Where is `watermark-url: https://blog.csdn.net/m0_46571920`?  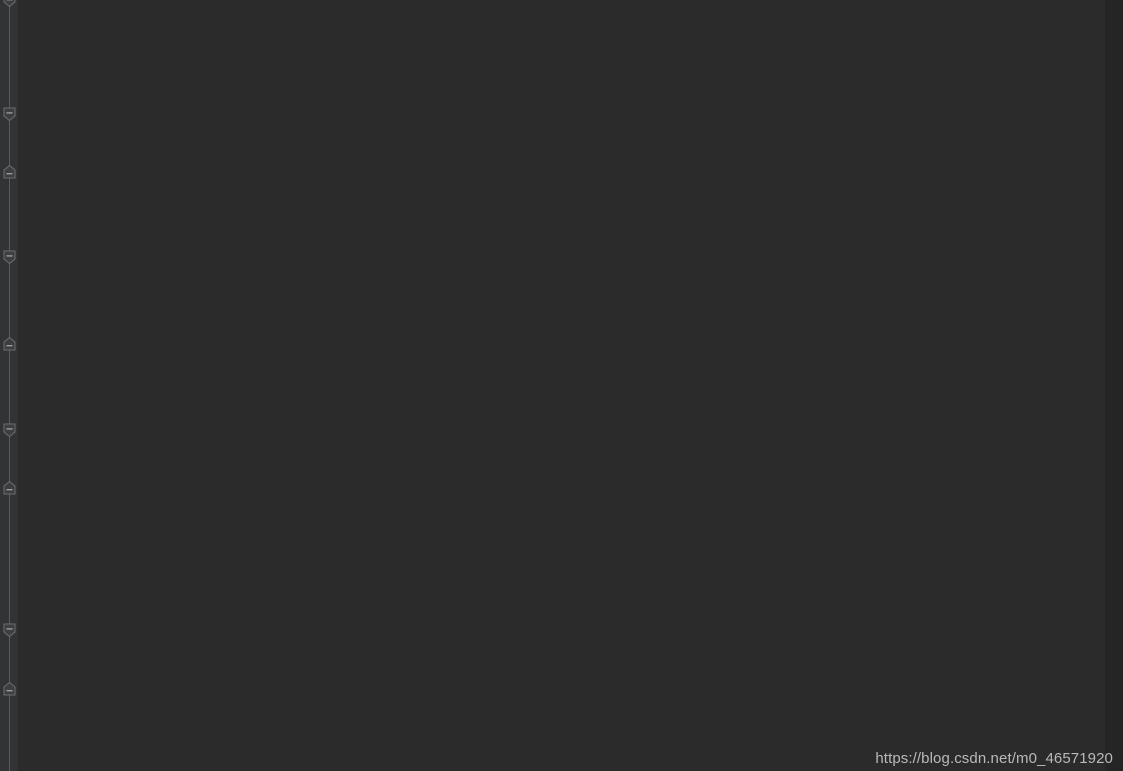
watermark-url: https://blog.csdn.net/m0_46571920 is located at coordinates (994, 758).